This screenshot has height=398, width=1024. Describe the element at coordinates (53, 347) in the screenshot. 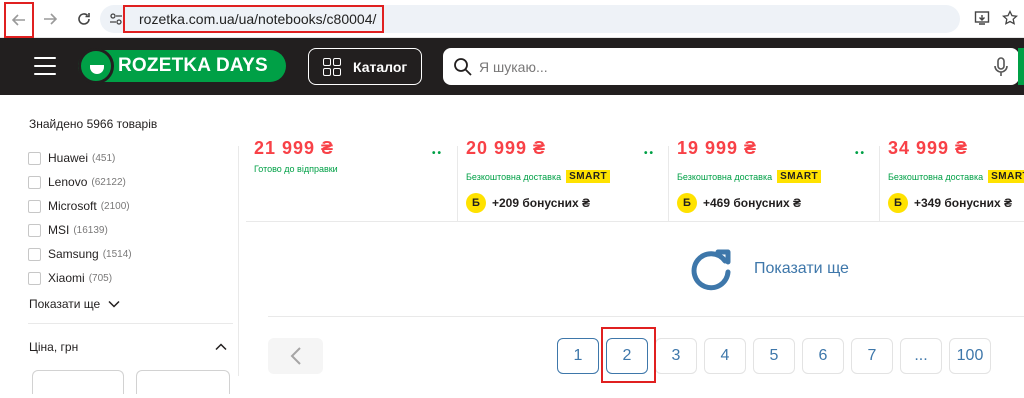

I see `price-filter-title: Ціна, грн` at that location.